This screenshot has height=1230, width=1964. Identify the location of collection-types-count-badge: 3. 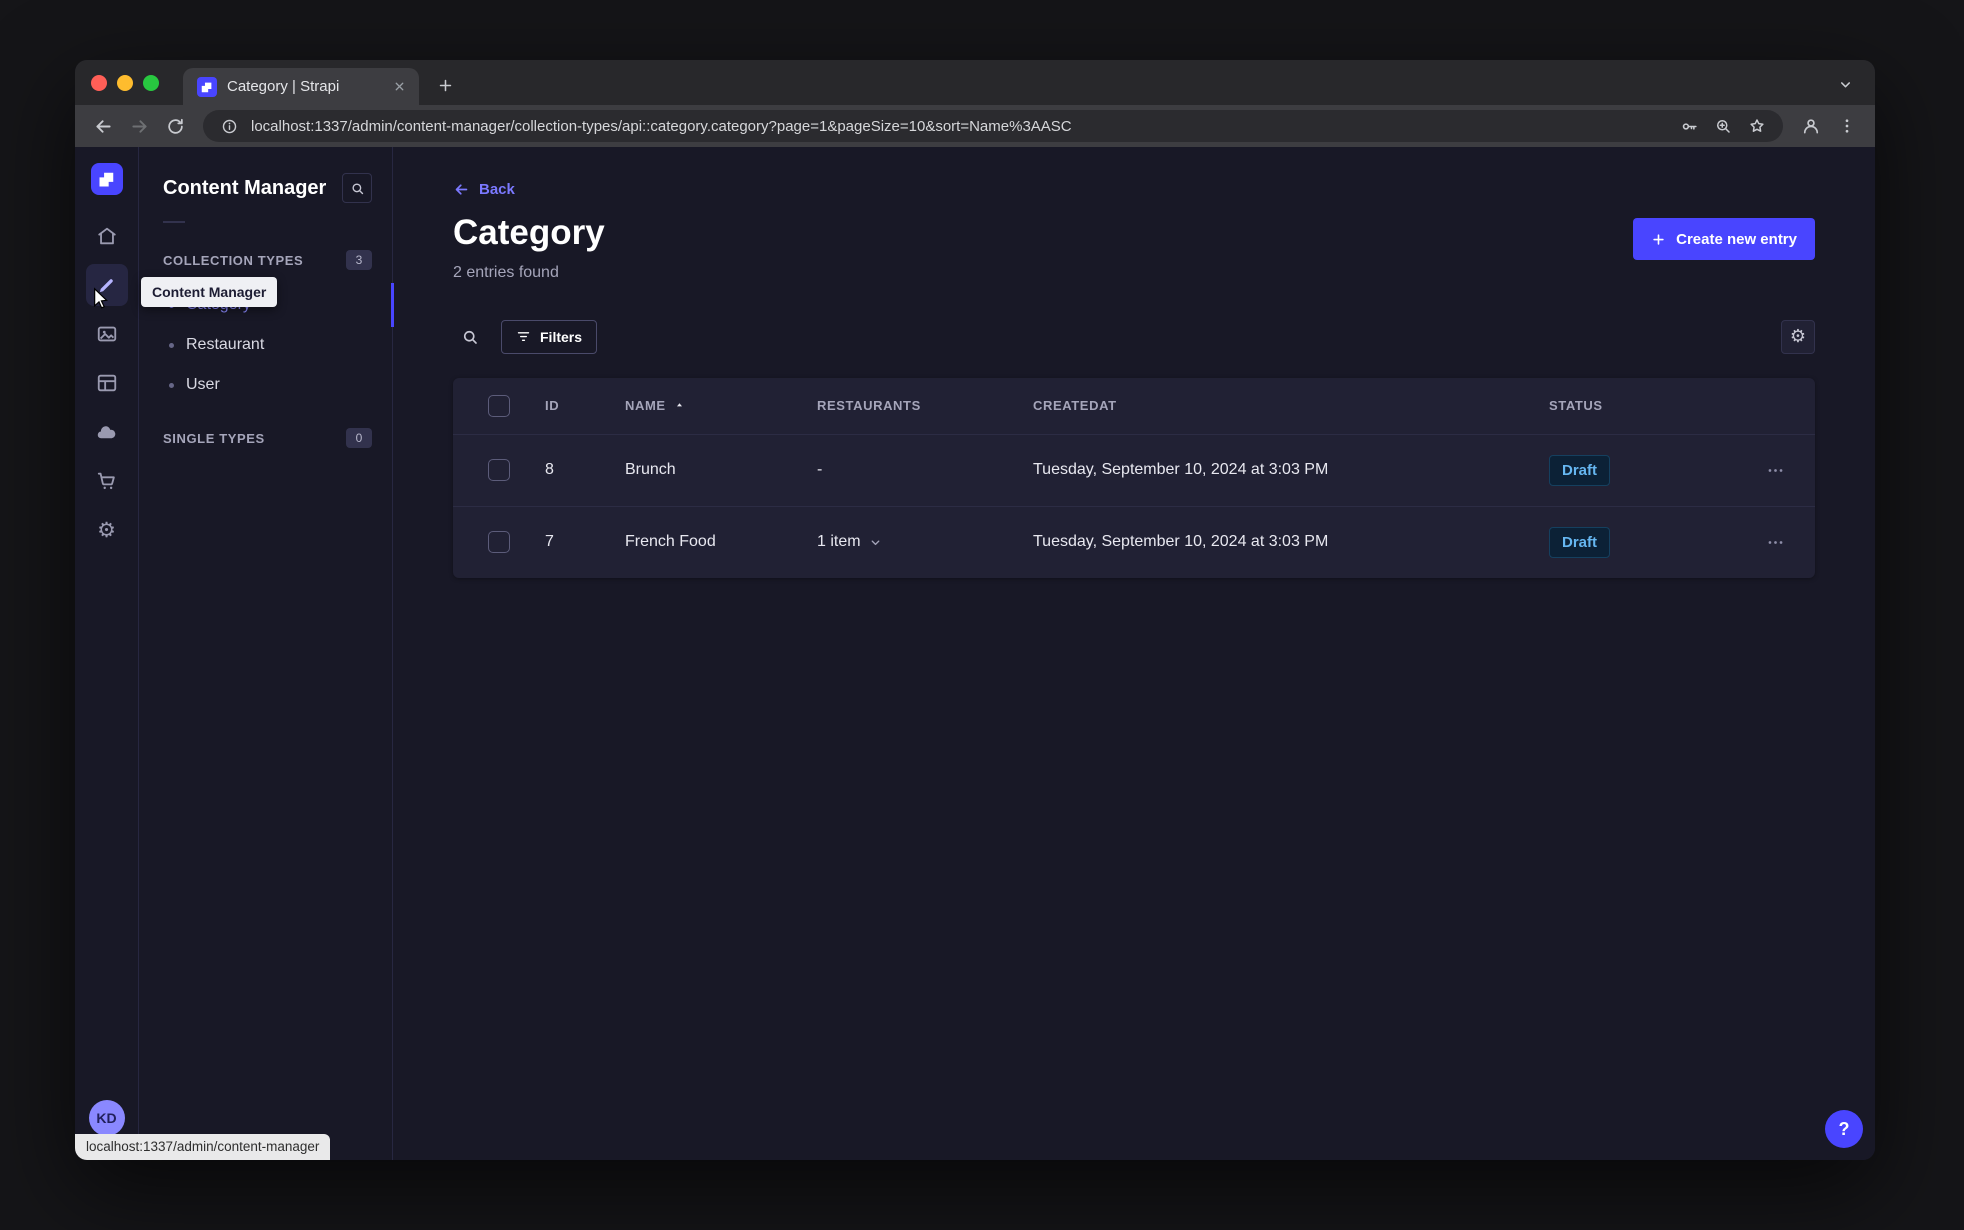
(359, 260).